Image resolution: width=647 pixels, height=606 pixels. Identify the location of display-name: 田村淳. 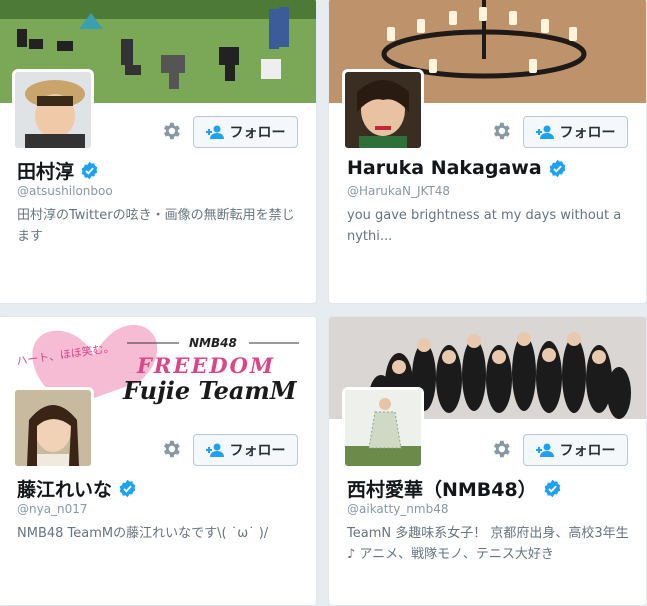
(58, 170).